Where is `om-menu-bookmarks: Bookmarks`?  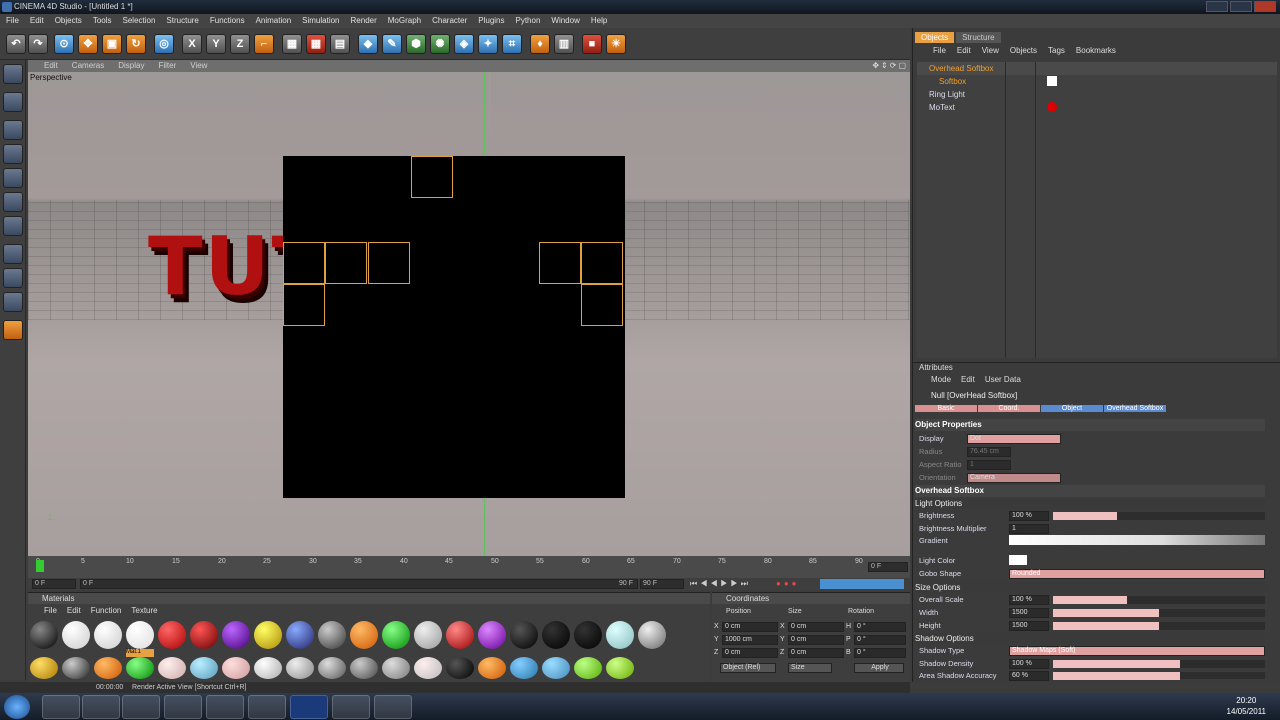
om-menu-bookmarks: Bookmarks is located at coordinates (1096, 50).